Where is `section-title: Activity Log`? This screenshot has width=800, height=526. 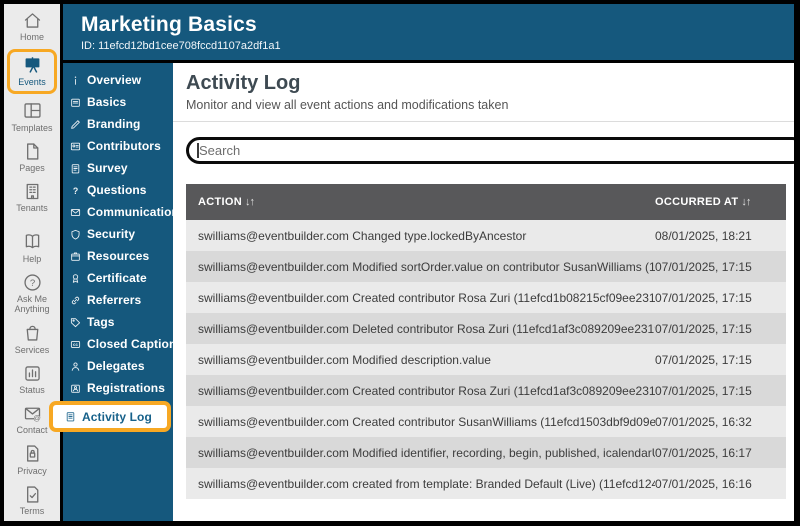
section-title: Activity Log is located at coordinates (243, 83).